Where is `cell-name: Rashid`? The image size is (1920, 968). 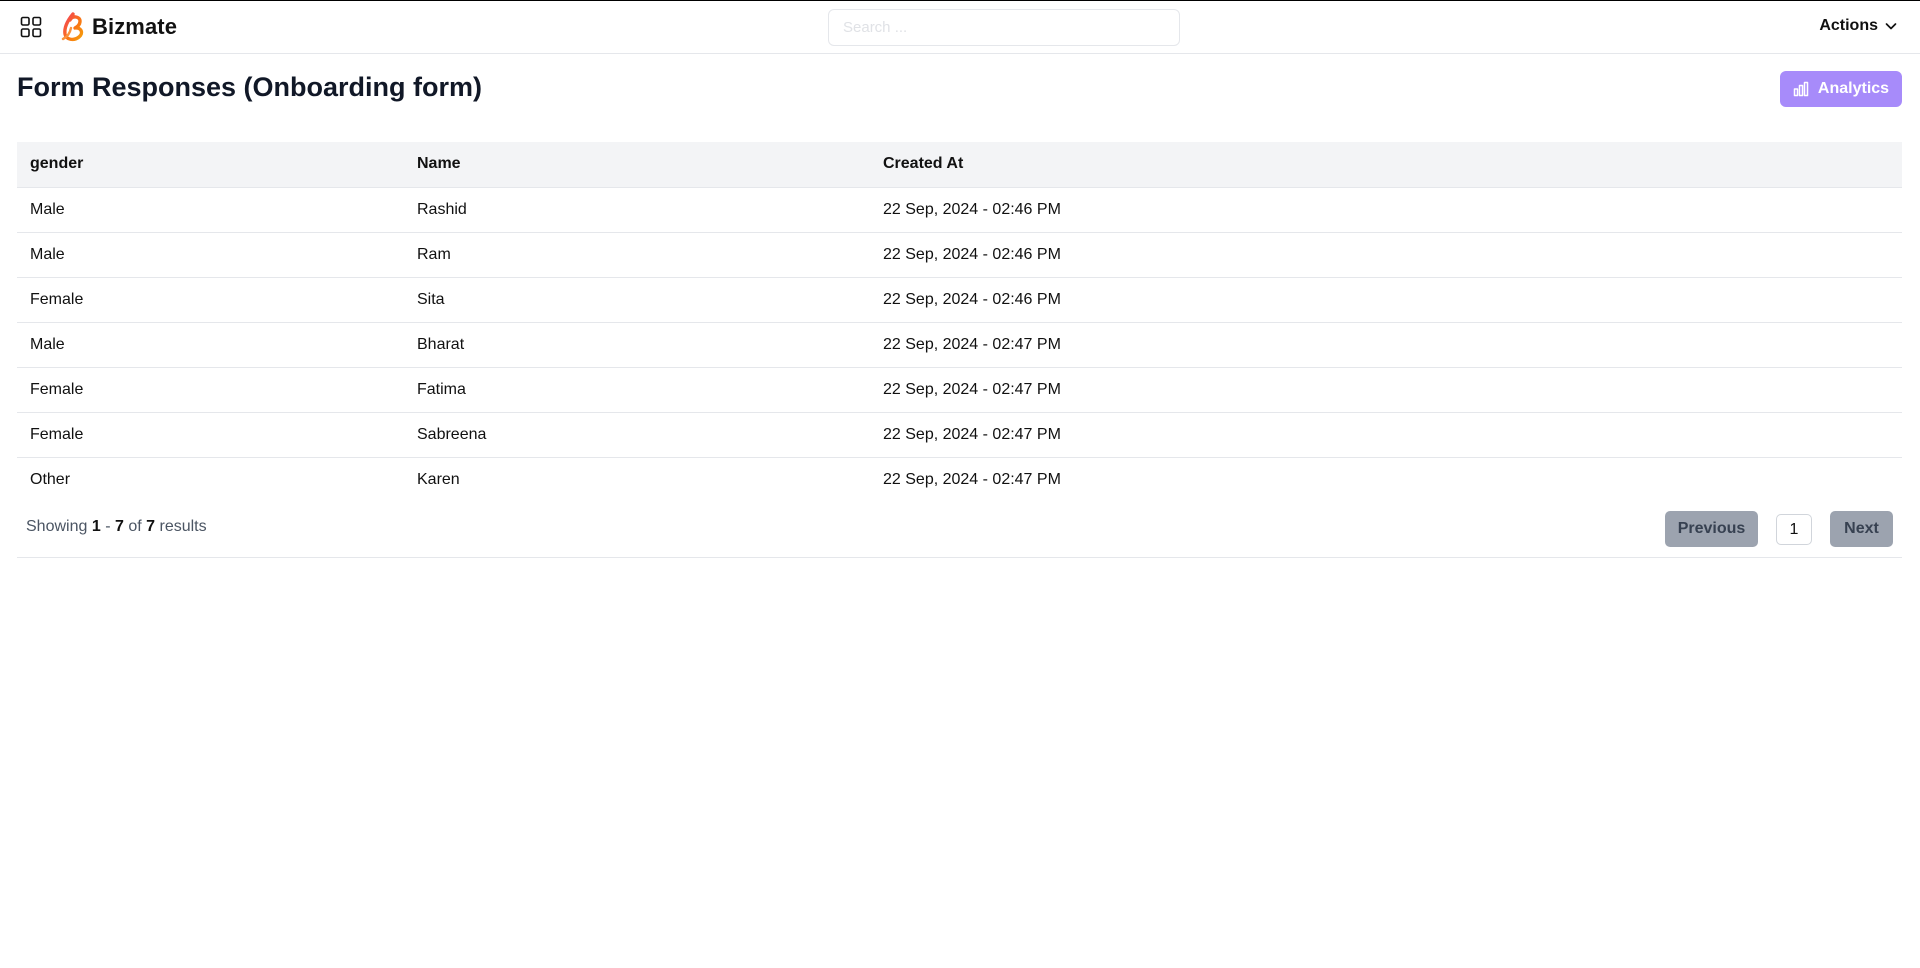 cell-name: Rashid is located at coordinates (637, 210).